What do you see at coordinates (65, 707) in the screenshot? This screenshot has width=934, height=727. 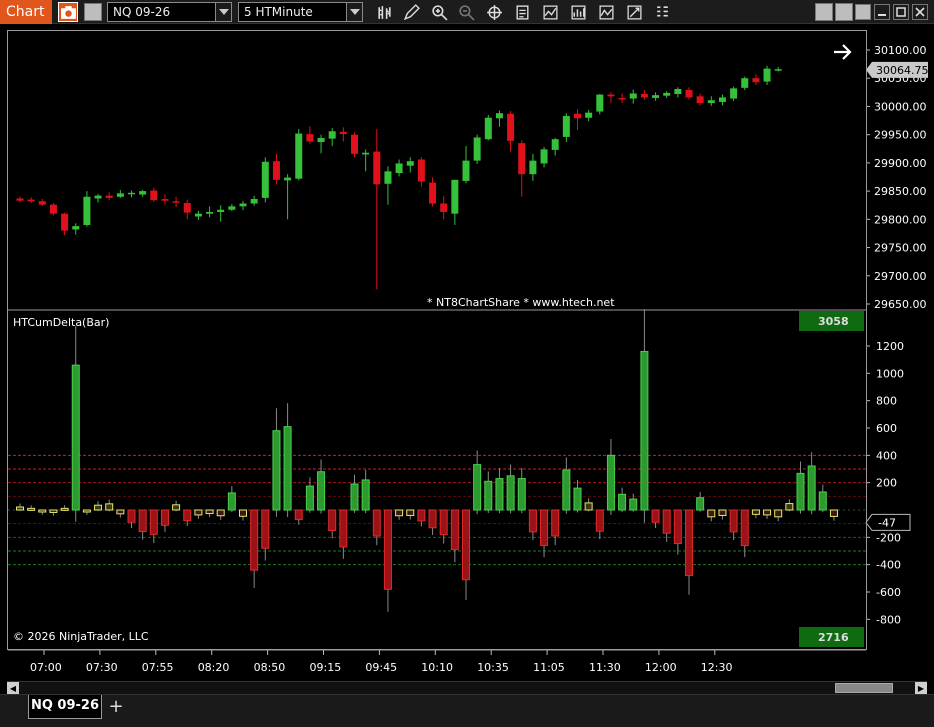 I see `tab-instrument: NQ 09-26` at bounding box center [65, 707].